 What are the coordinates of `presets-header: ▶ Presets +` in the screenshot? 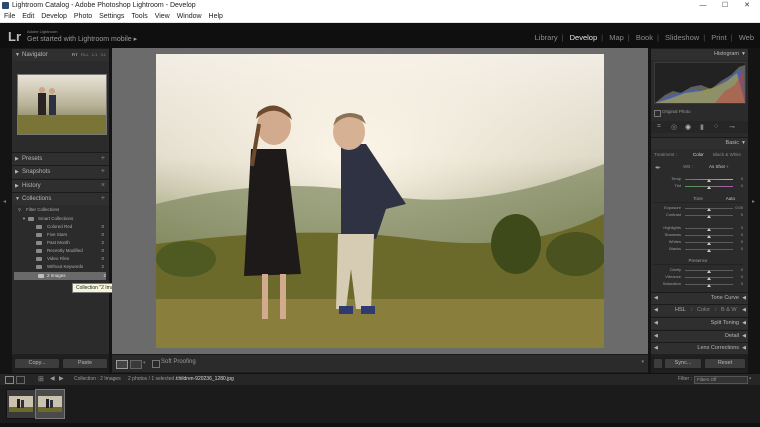 It's located at (60, 158).